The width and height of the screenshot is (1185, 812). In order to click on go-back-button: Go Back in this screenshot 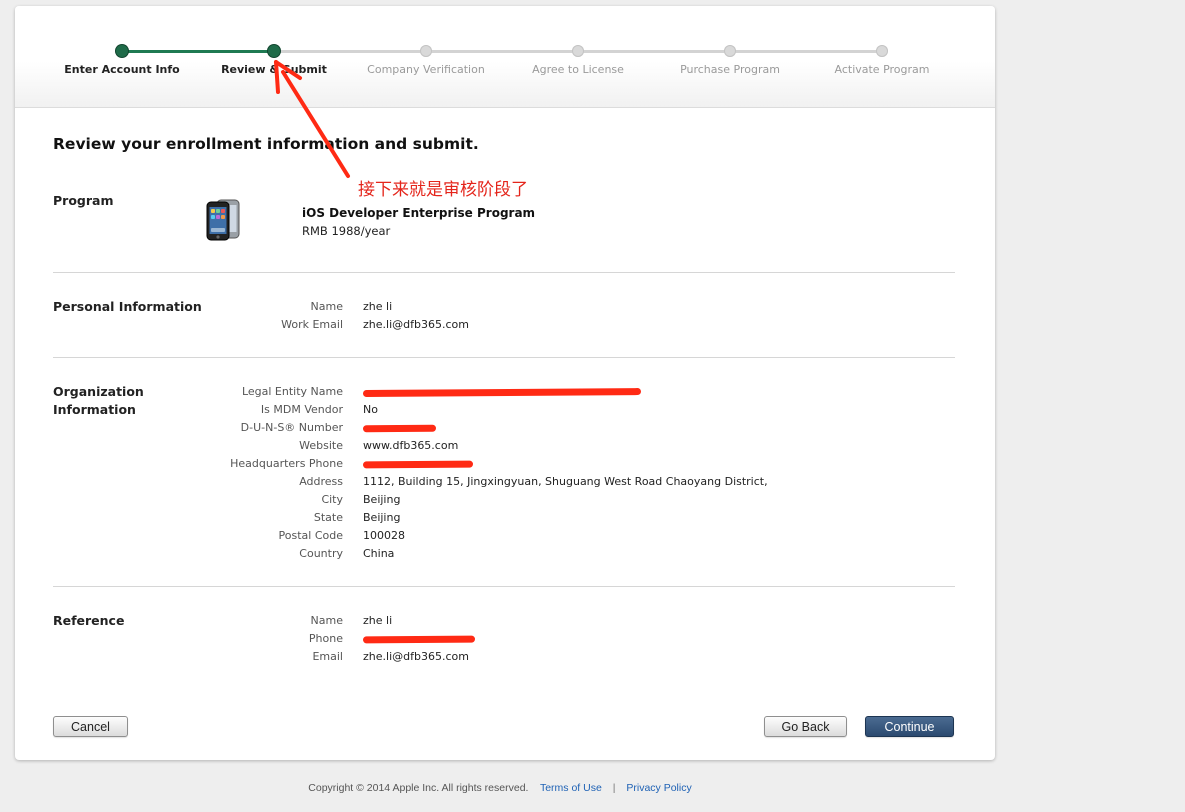, I will do `click(805, 726)`.